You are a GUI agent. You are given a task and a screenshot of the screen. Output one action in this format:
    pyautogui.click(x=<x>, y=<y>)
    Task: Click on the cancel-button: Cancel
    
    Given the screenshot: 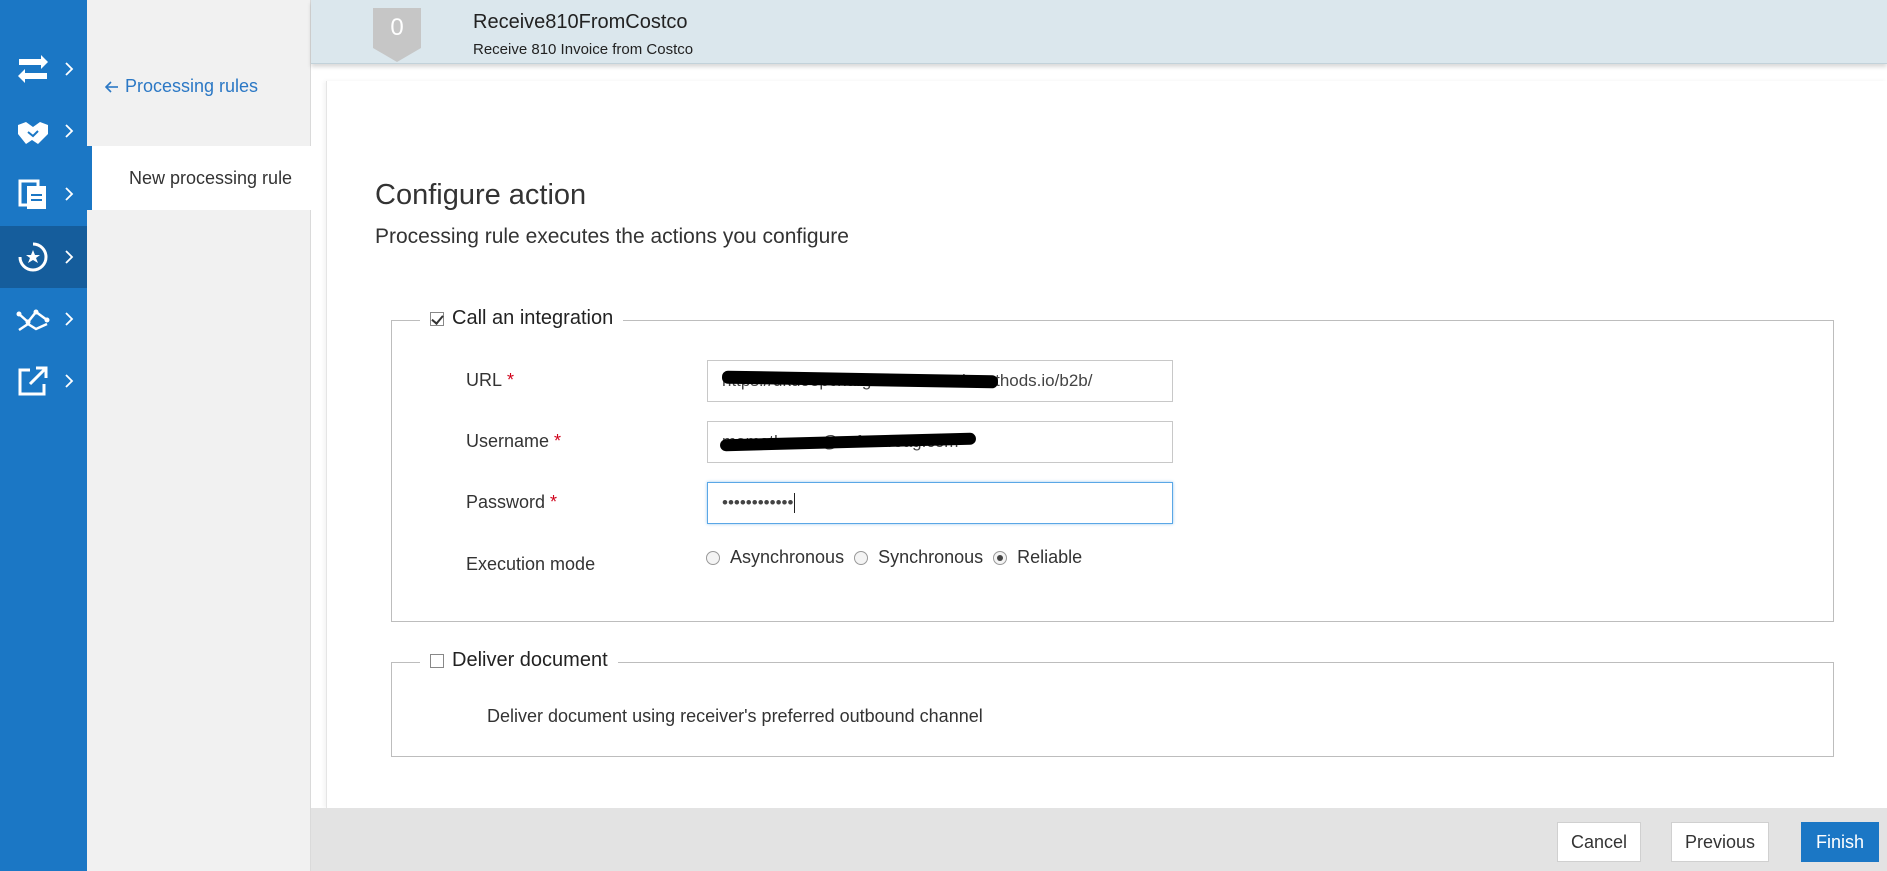 What is the action you would take?
    pyautogui.click(x=1599, y=842)
    